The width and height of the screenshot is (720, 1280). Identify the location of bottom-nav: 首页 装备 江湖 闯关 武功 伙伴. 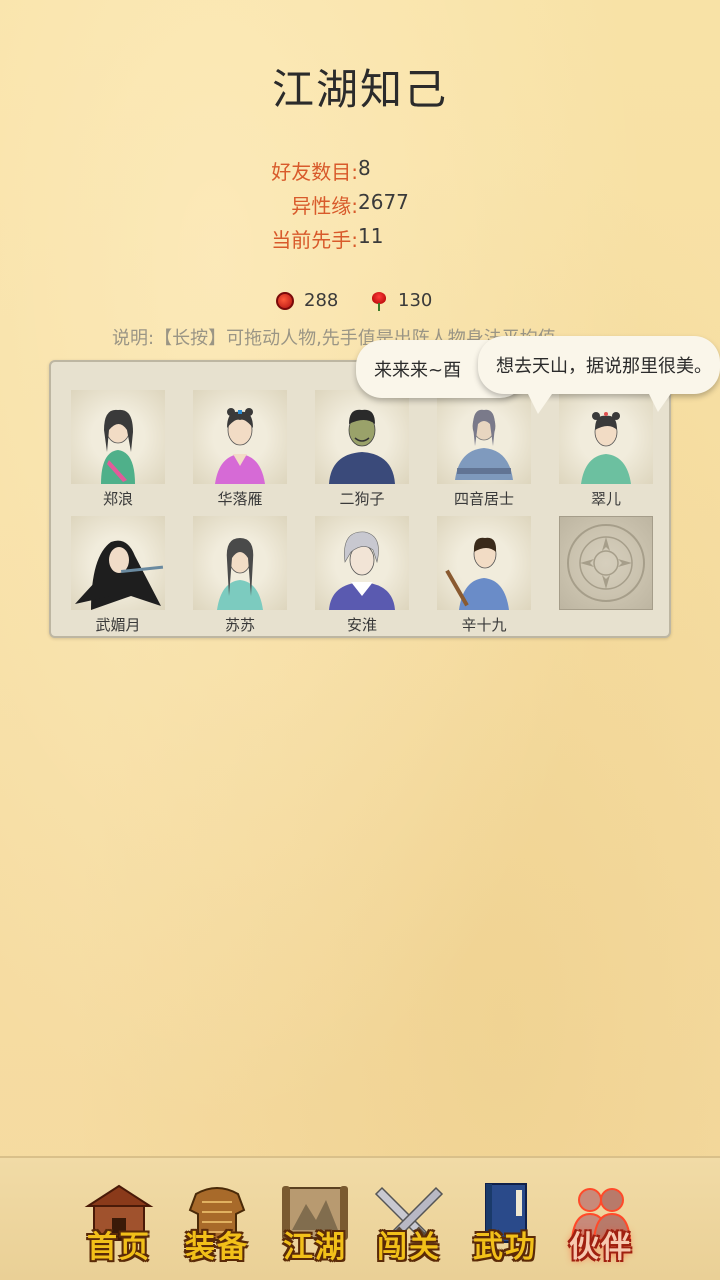
(360, 1218).